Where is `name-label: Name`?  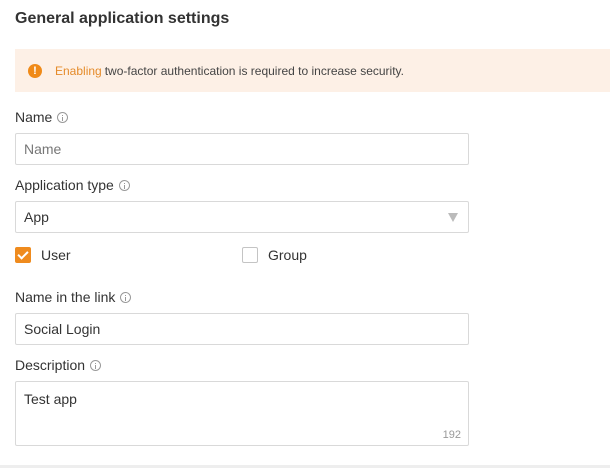
name-label: Name is located at coordinates (42, 117).